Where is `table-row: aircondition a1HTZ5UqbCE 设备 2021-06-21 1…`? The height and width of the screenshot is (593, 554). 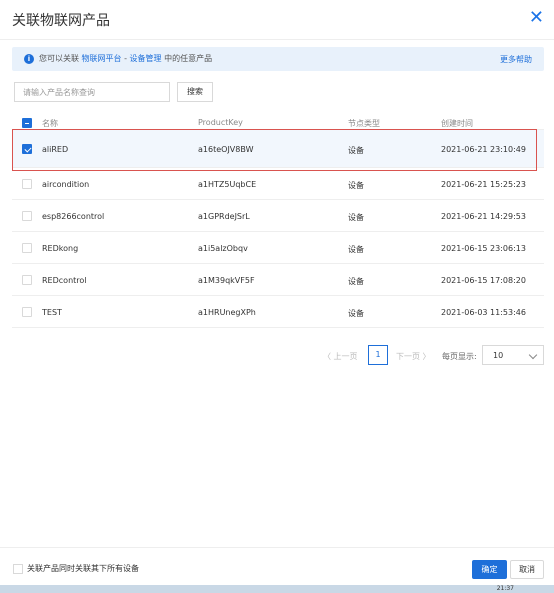 table-row: aircondition a1HTZ5UqbCE 设备 2021-06-21 1… is located at coordinates (278, 184).